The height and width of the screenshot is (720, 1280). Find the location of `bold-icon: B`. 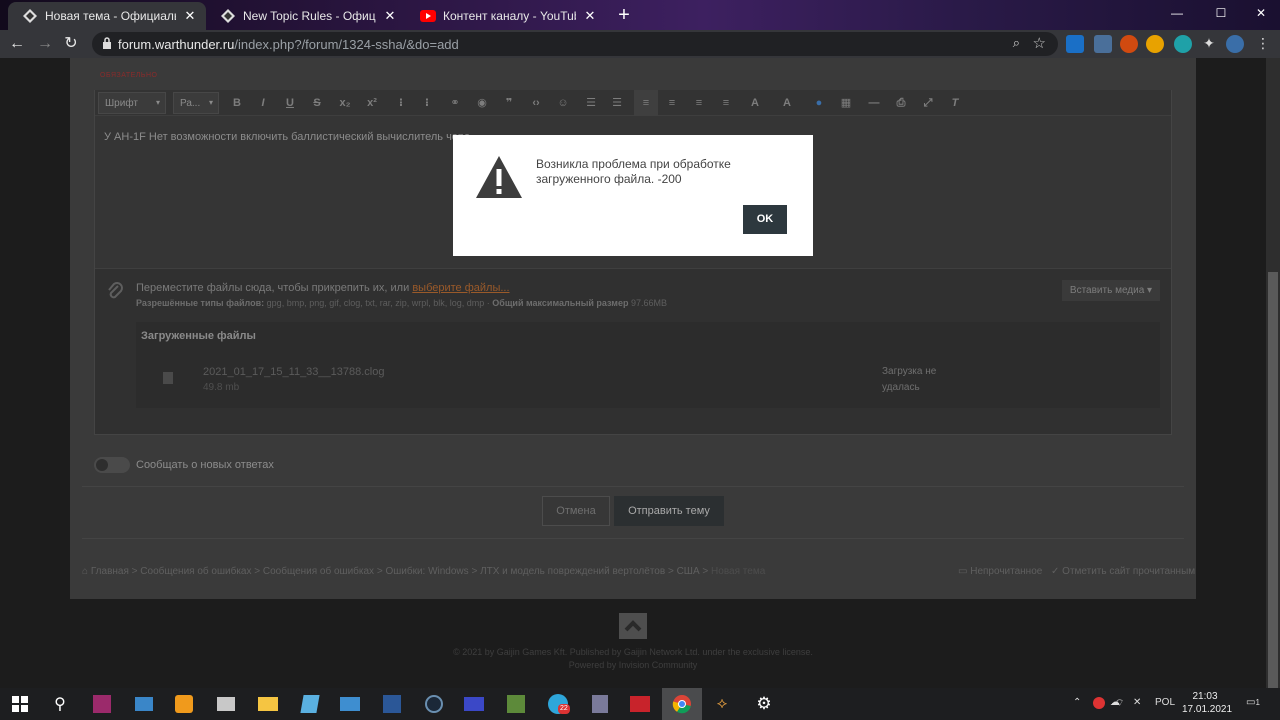

bold-icon: B is located at coordinates (237, 103).